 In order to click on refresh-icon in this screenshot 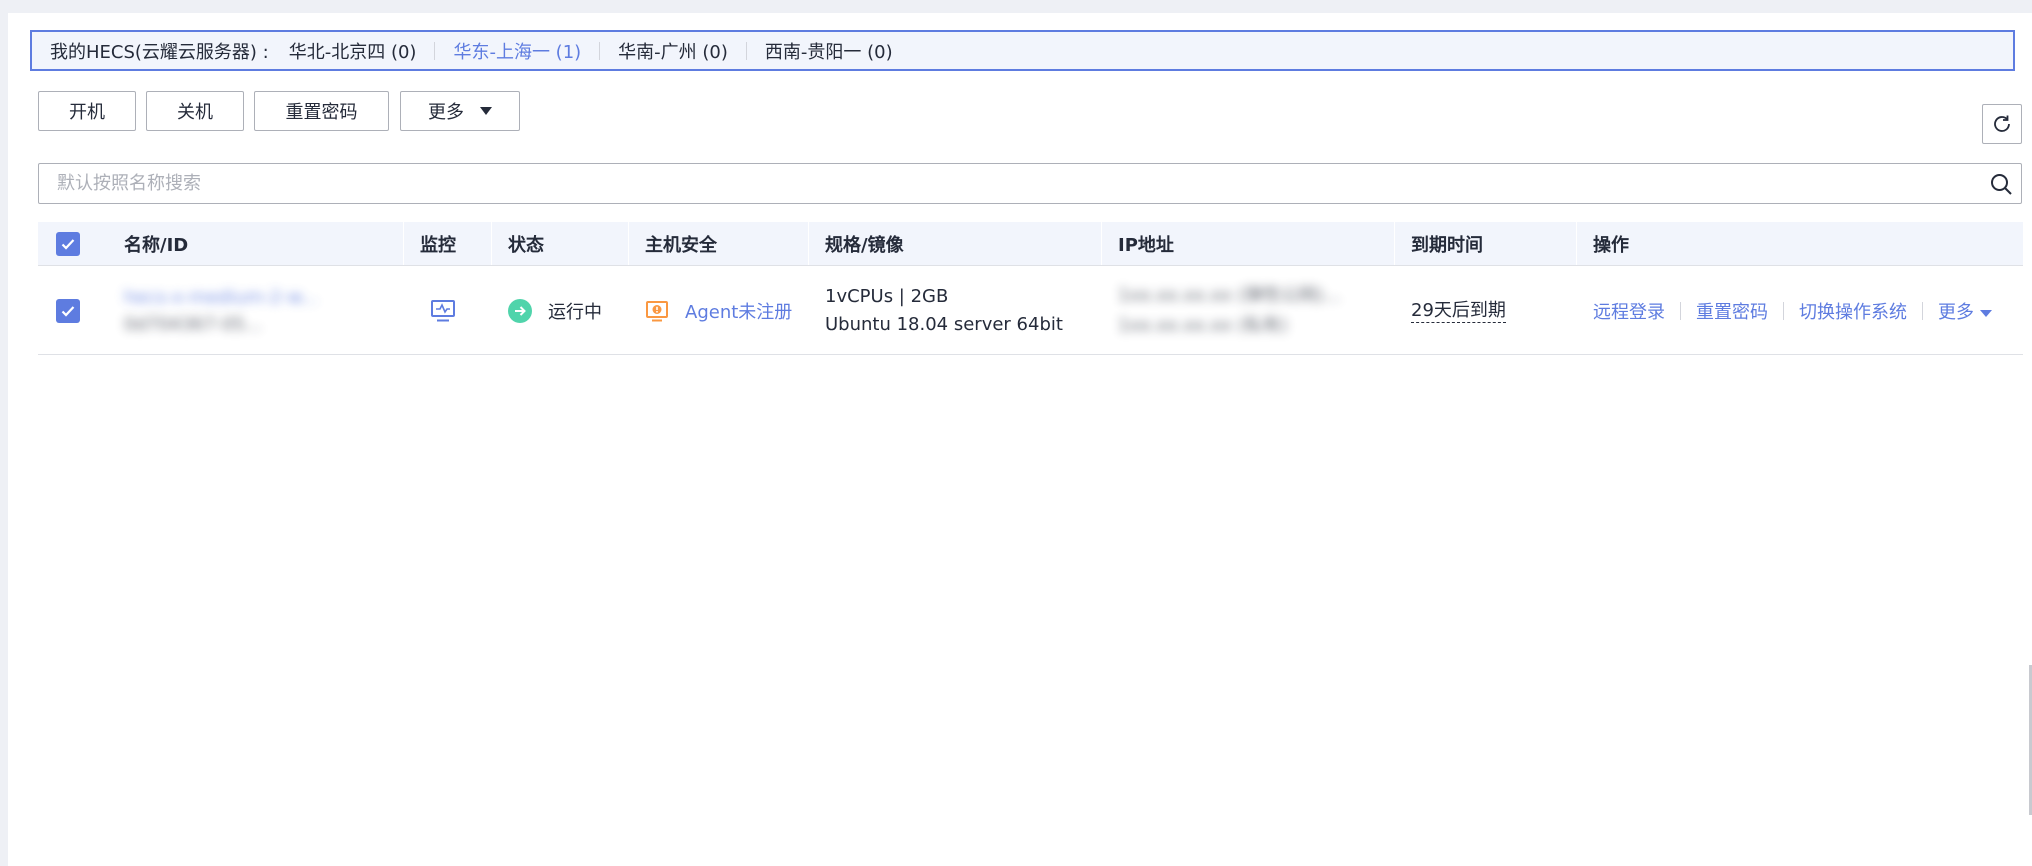, I will do `click(2002, 123)`.